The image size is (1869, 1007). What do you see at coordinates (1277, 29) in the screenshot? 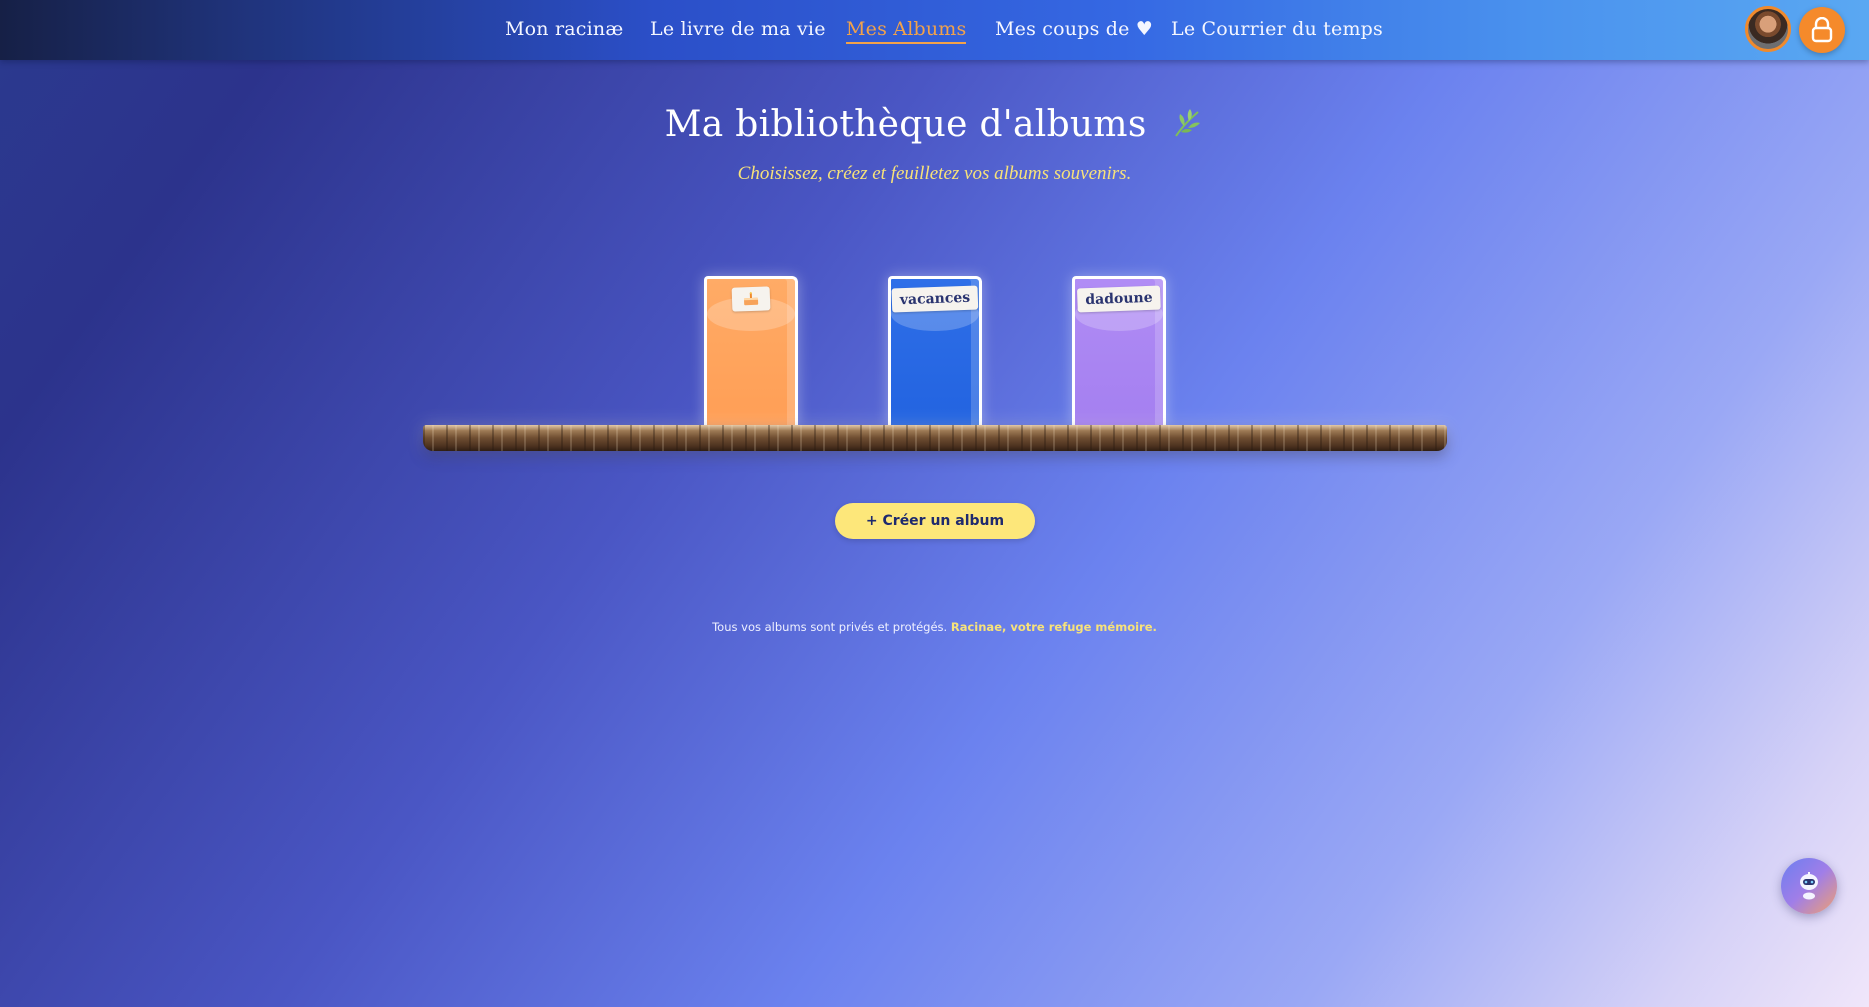
I see `nav-courrier-du-temps: Le Courrier du temps` at bounding box center [1277, 29].